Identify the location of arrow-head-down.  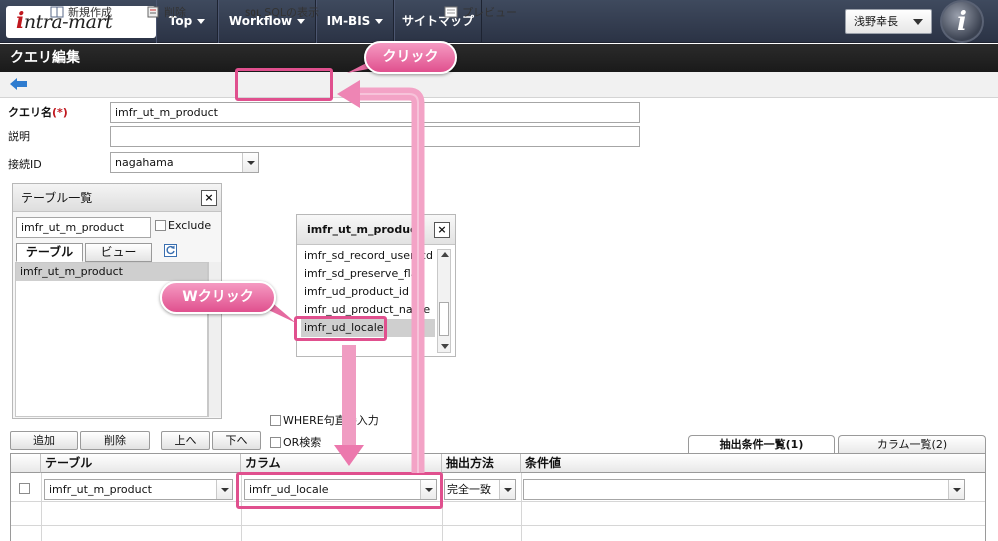
(349, 455).